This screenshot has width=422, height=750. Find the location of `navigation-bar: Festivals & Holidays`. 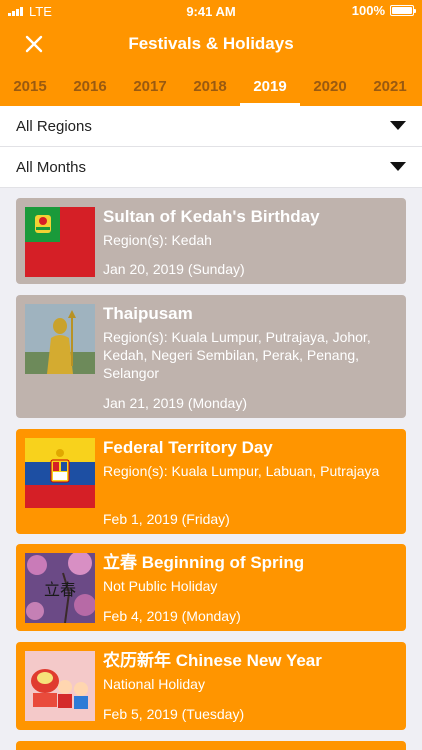

navigation-bar: Festivals & Holidays is located at coordinates (211, 44).